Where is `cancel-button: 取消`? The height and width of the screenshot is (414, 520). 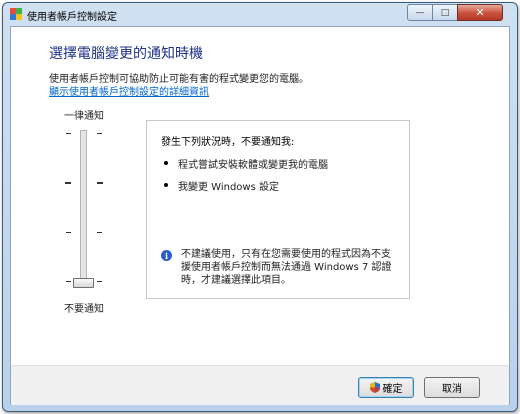 cancel-button: 取消 is located at coordinates (452, 387).